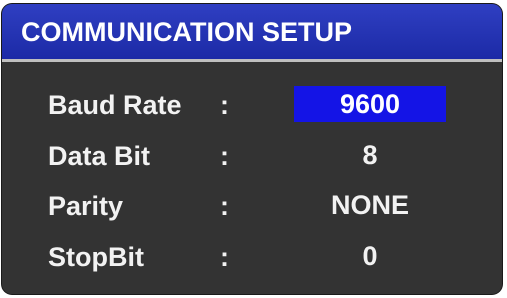  Describe the element at coordinates (86, 206) in the screenshot. I see `parity-label: Parity` at that location.